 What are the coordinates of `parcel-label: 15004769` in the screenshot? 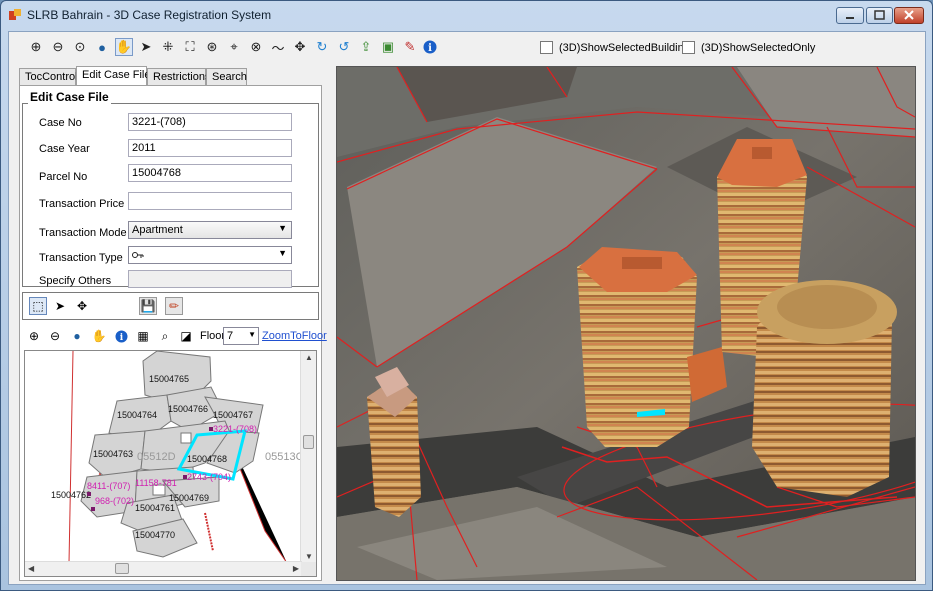 It's located at (189, 498).